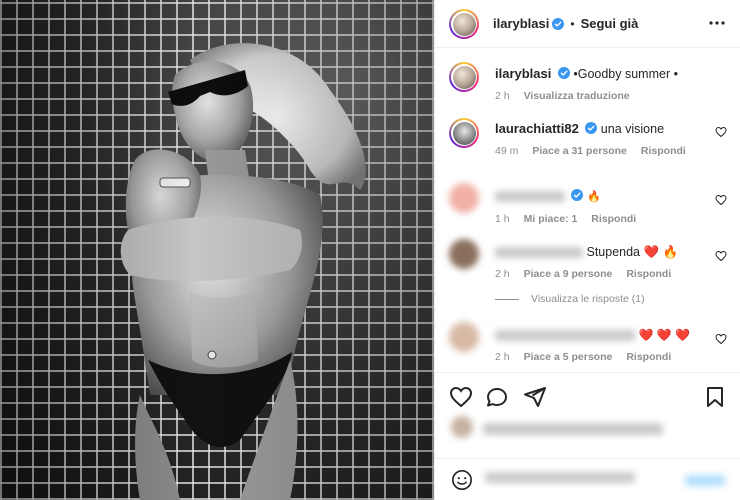  Describe the element at coordinates (587, 395) in the screenshot. I see `post-actions` at that location.